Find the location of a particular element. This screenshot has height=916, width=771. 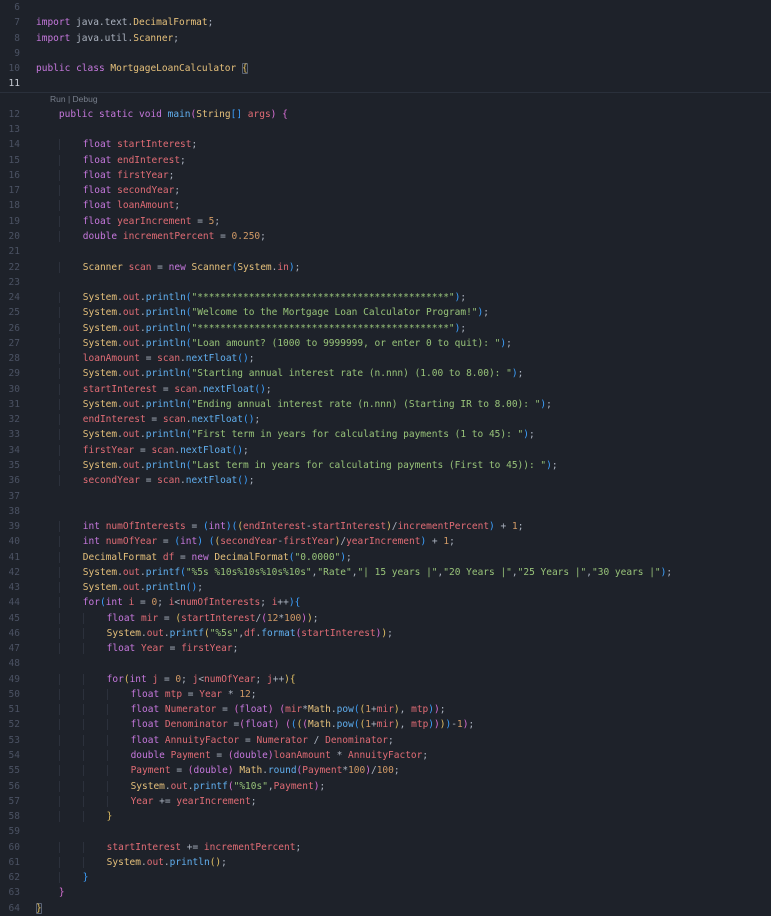

code-line: 62 } is located at coordinates (385, 877).